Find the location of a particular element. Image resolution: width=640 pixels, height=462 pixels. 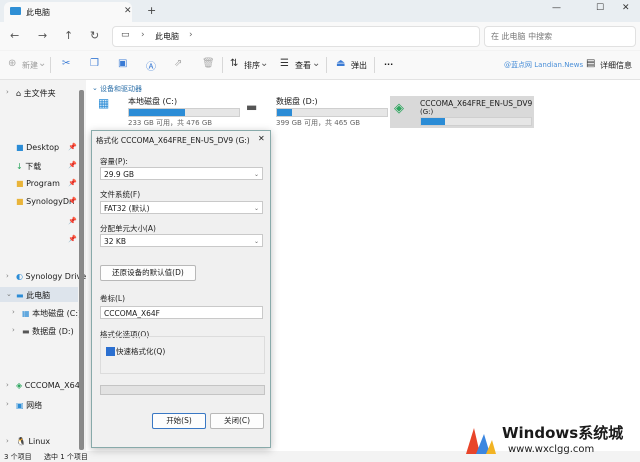

tab-label: 此电脑 is located at coordinates (38, 12).